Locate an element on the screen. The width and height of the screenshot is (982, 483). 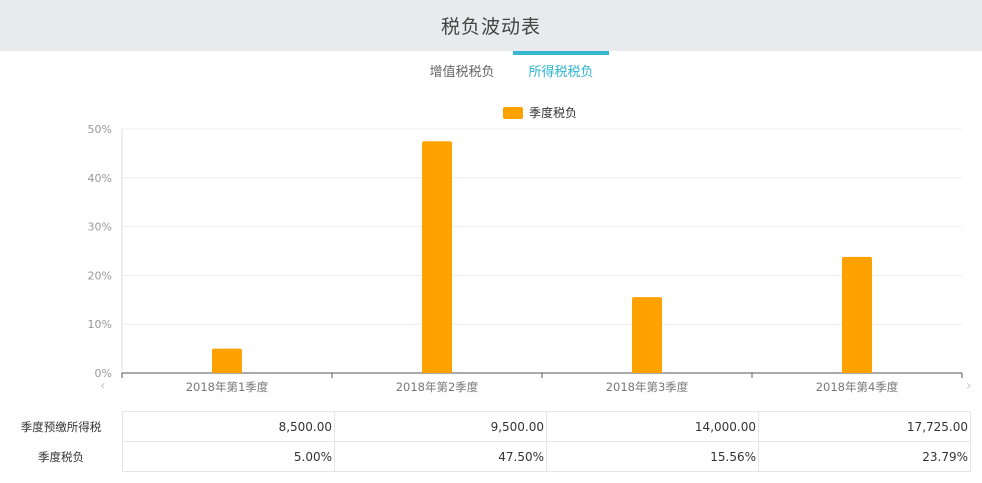
row-label: 季度预缴所得税 is located at coordinates (61, 426).